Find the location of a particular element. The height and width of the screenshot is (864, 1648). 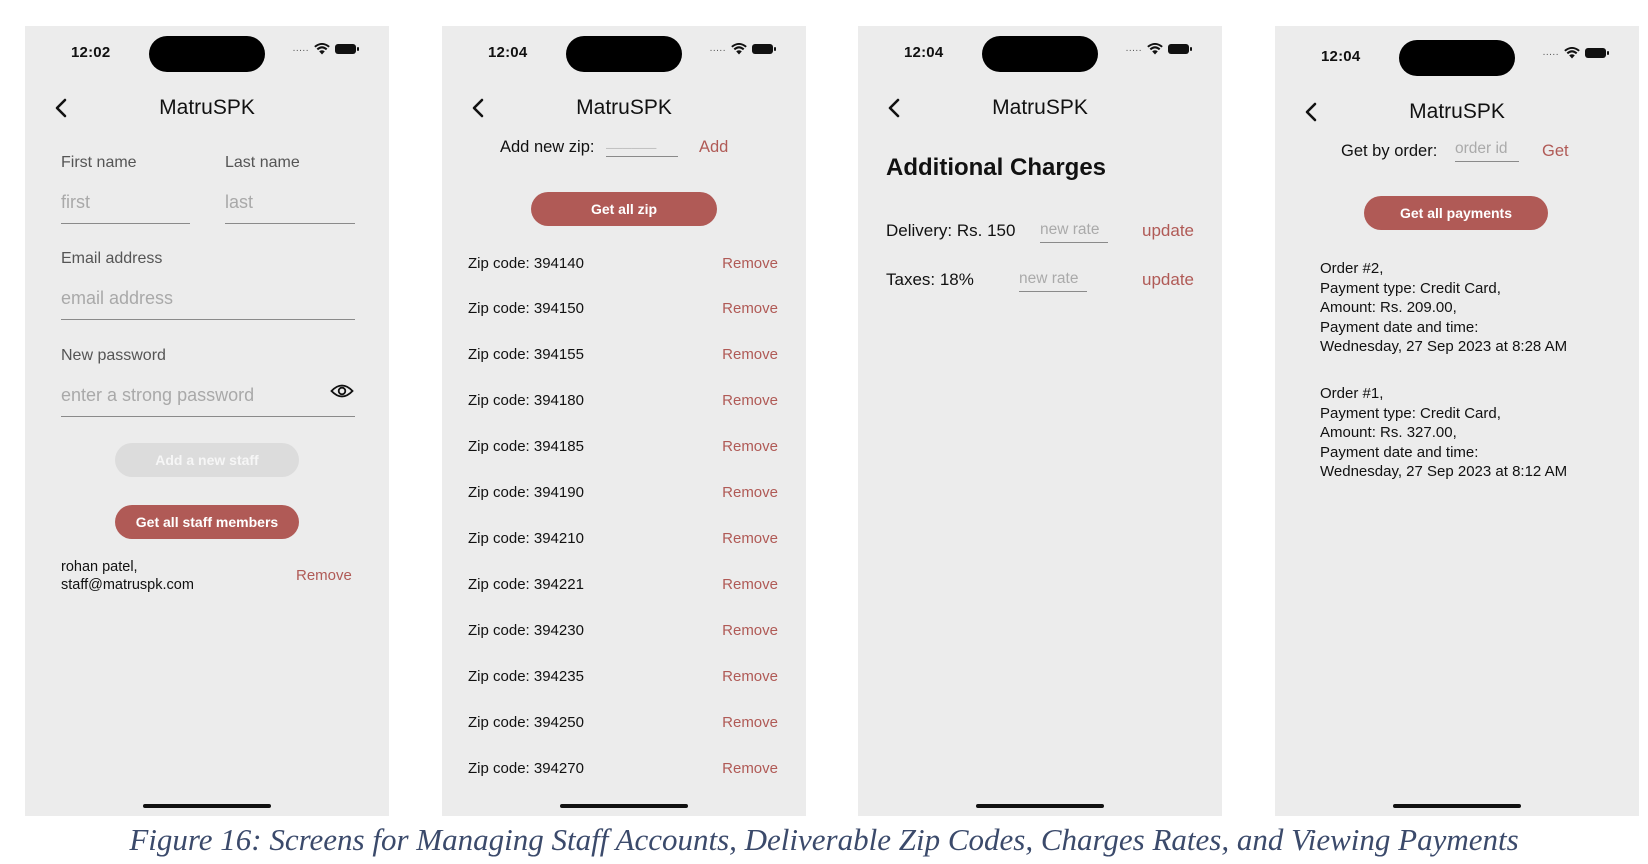

zip-code: Zip code: 394185 is located at coordinates (526, 446).